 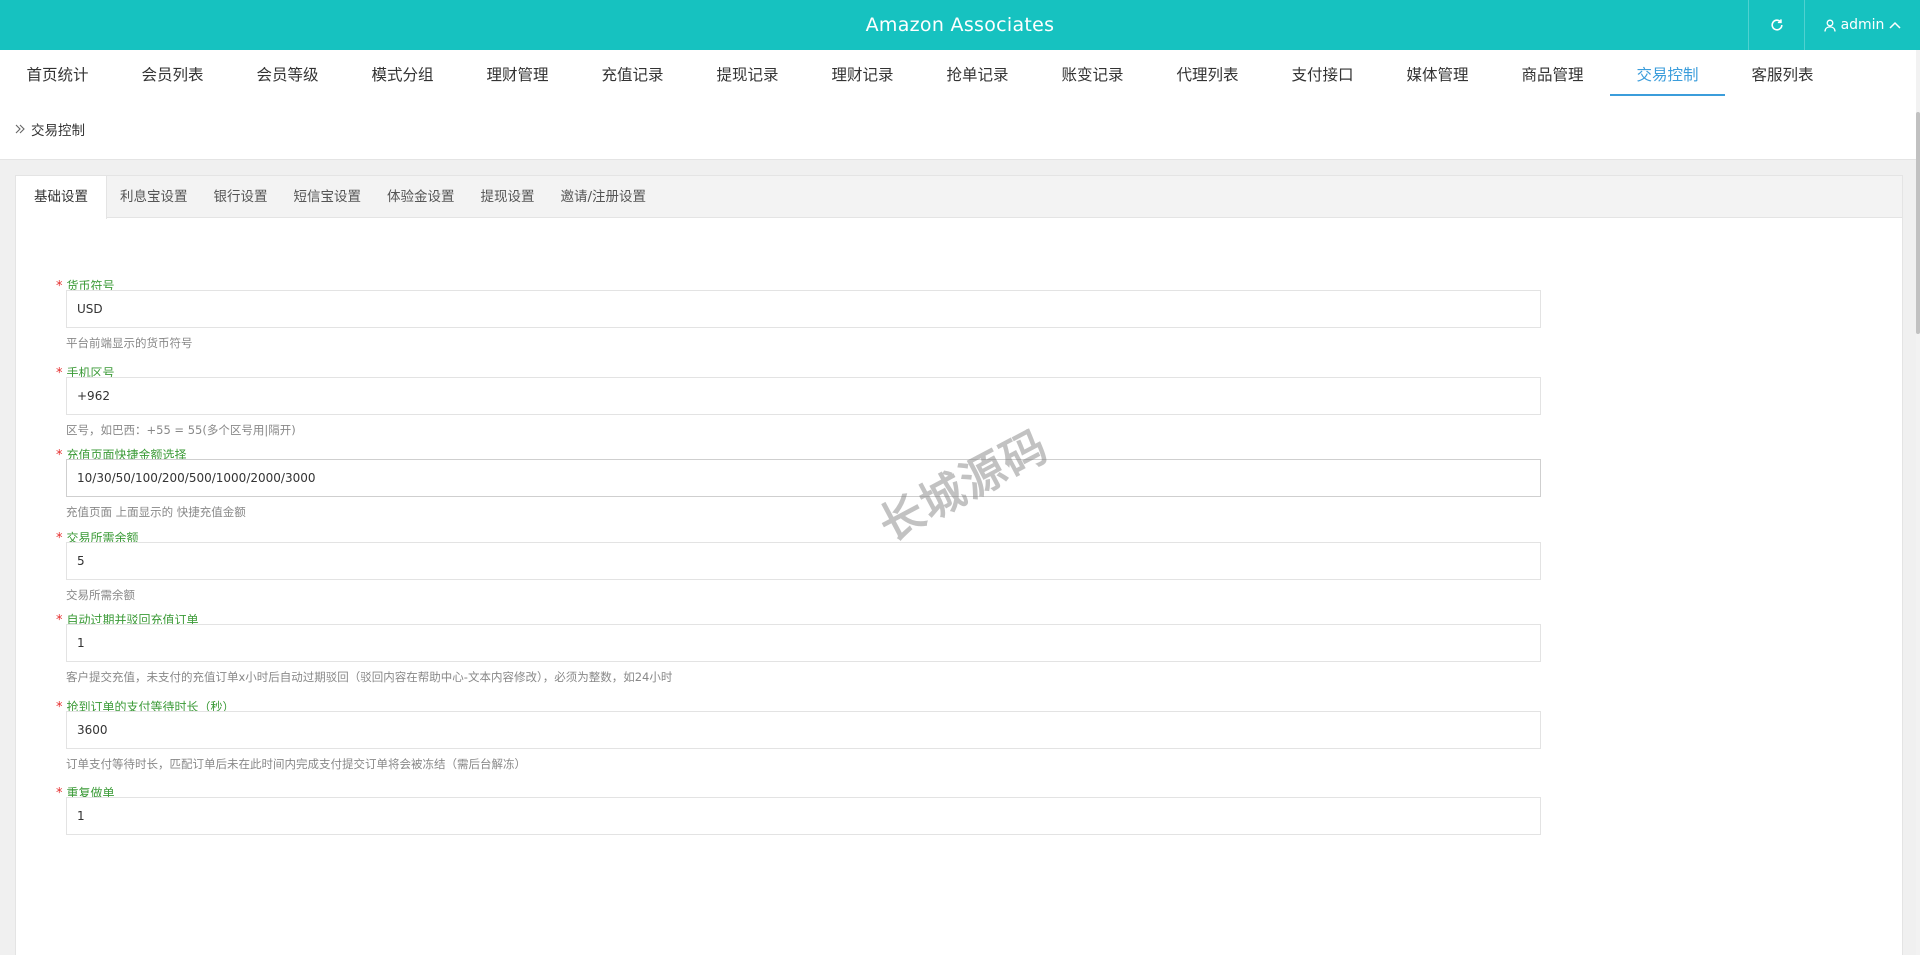 What do you see at coordinates (402, 74) in the screenshot?
I see `nav-item: 模式分组` at bounding box center [402, 74].